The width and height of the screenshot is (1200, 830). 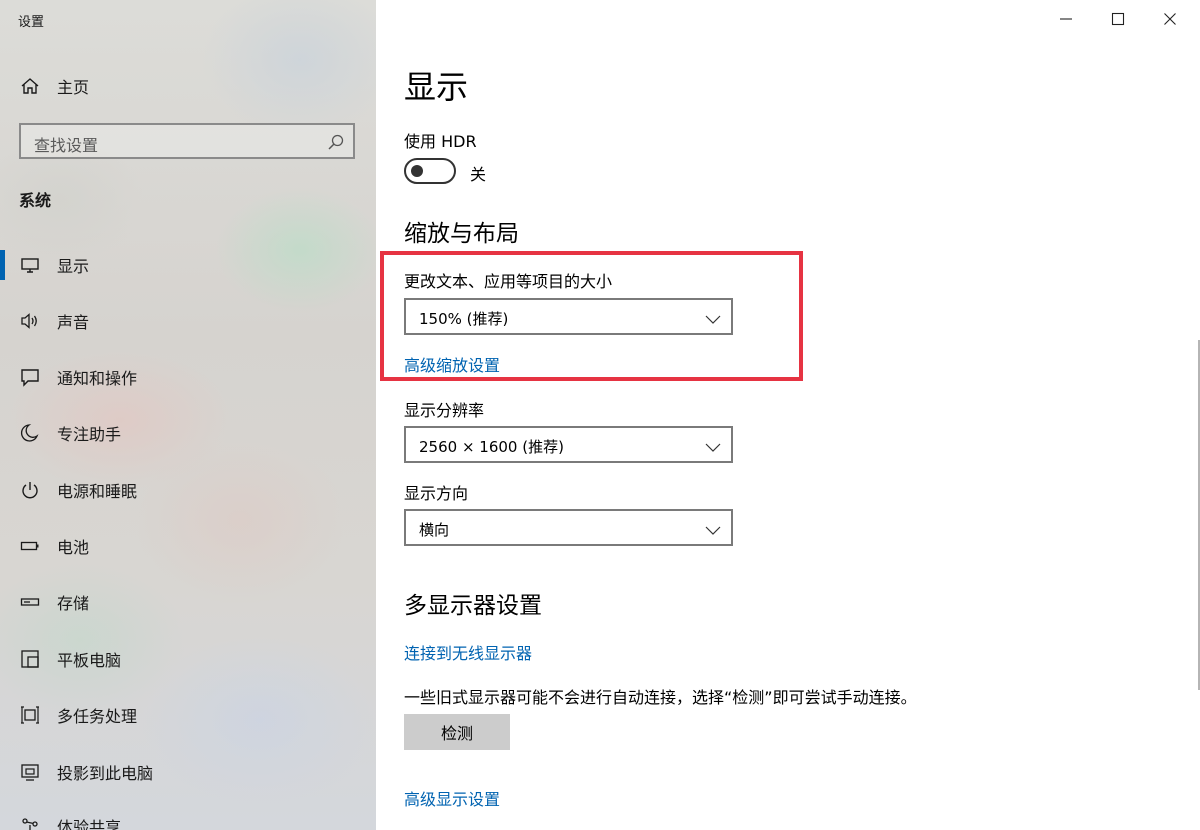 I want to click on sidebar-item-multitasking: 多任务处理, so click(x=188, y=715).